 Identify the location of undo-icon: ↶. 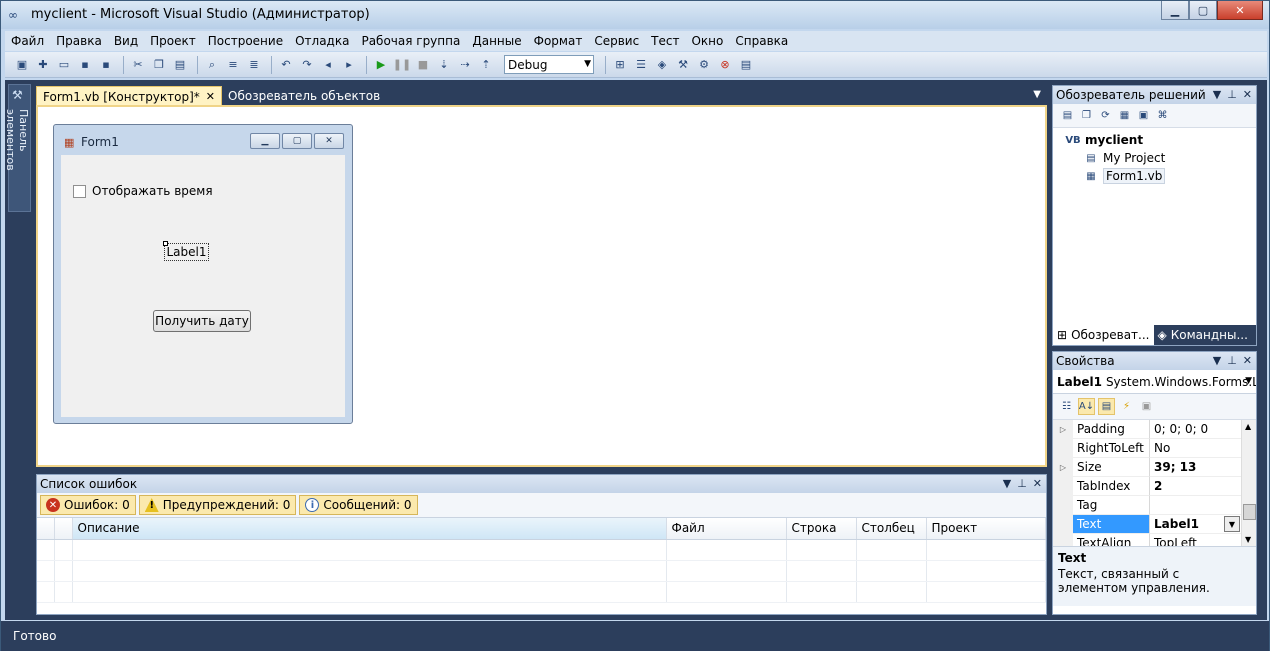
(286, 65).